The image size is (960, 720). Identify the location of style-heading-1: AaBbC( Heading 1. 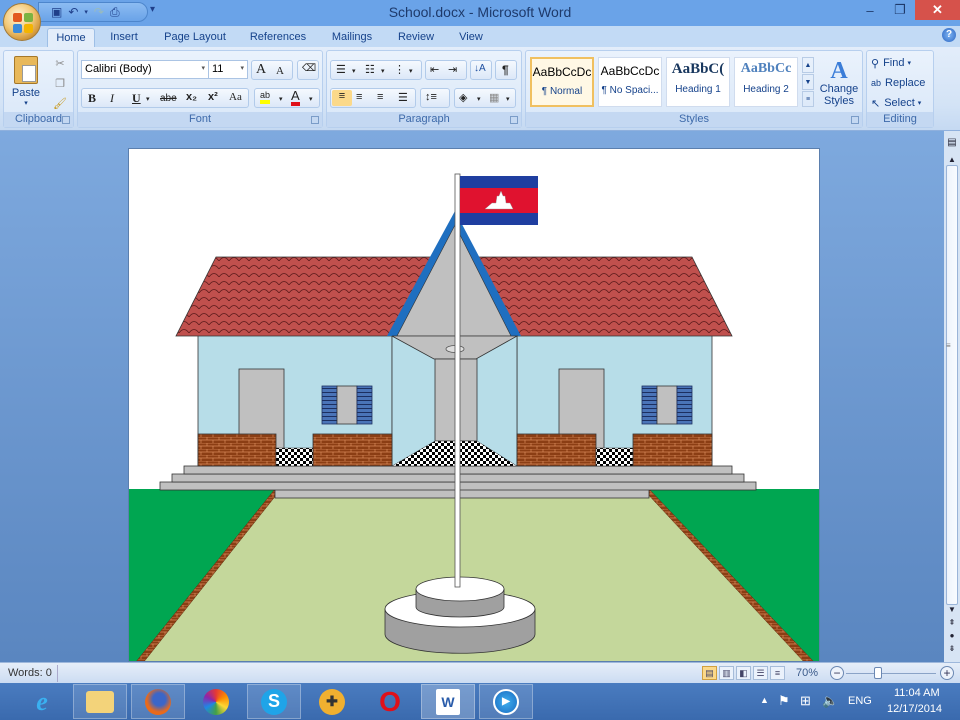
(698, 82).